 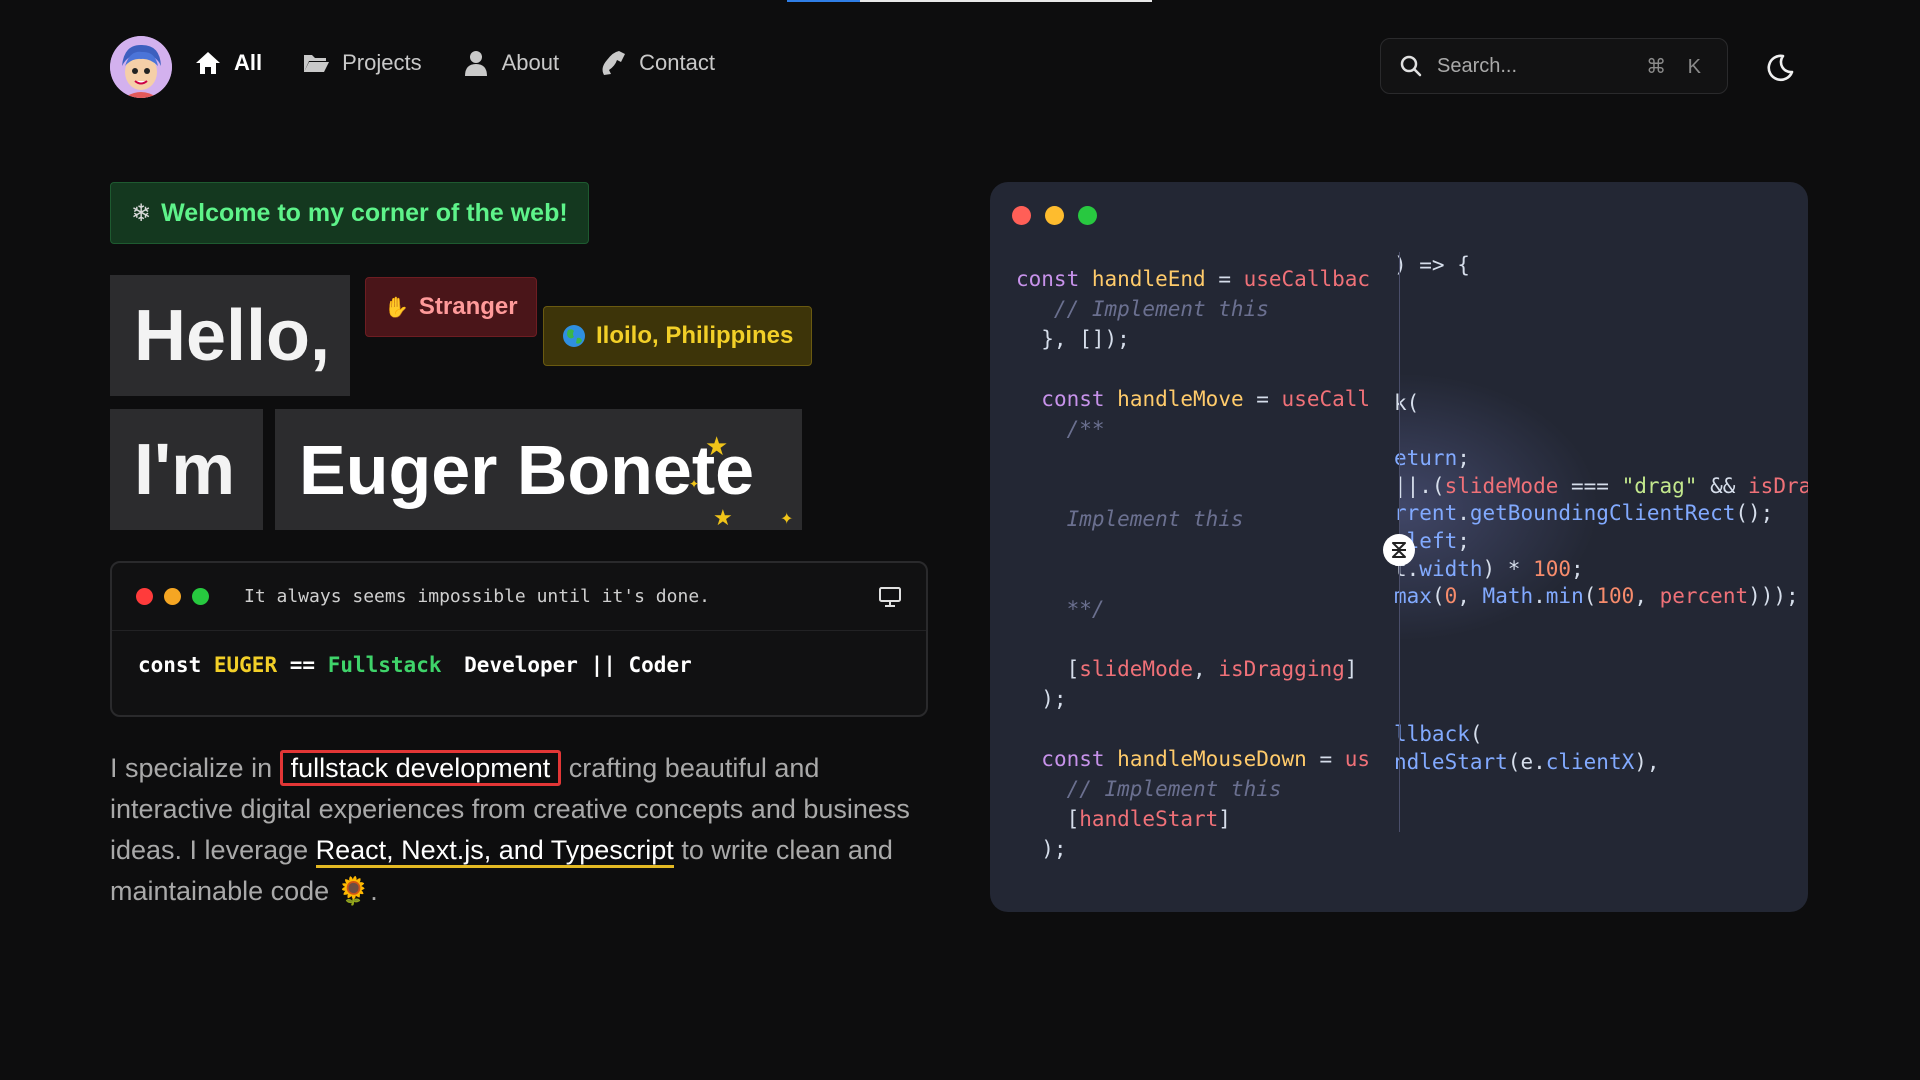 I want to click on search-shortcut: ⌘ K, so click(x=1677, y=66).